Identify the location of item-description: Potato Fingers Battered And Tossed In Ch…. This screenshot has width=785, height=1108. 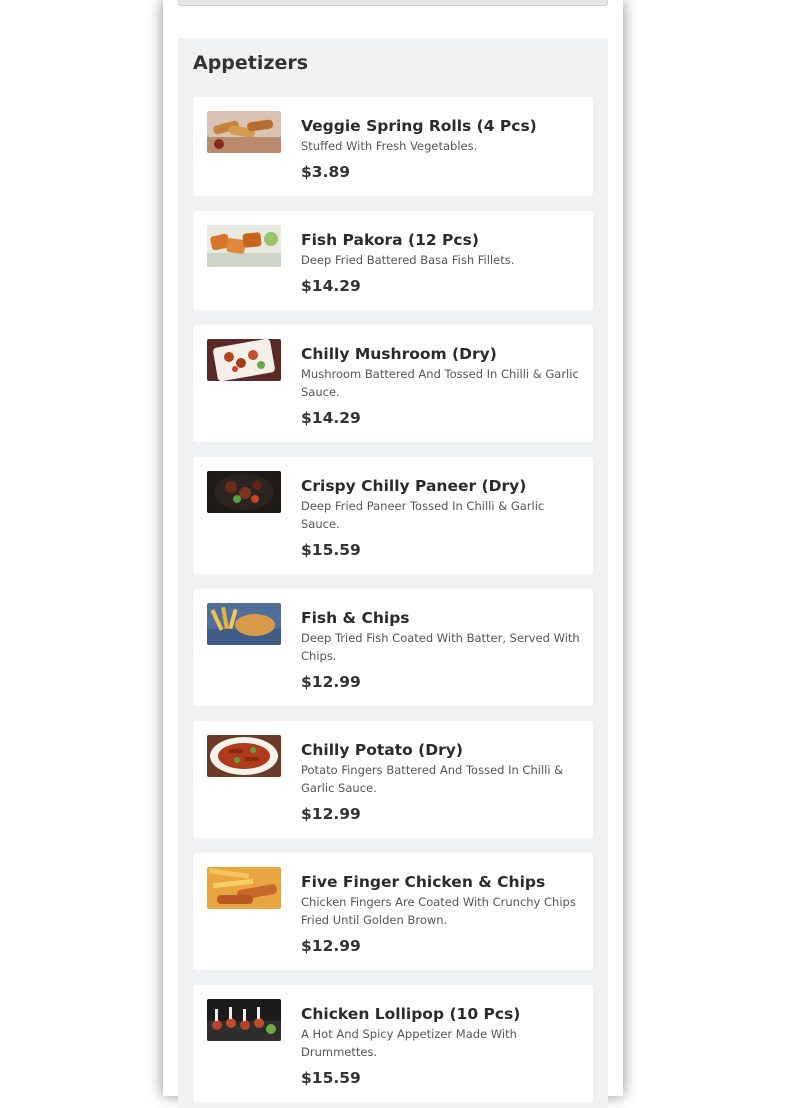
(432, 779).